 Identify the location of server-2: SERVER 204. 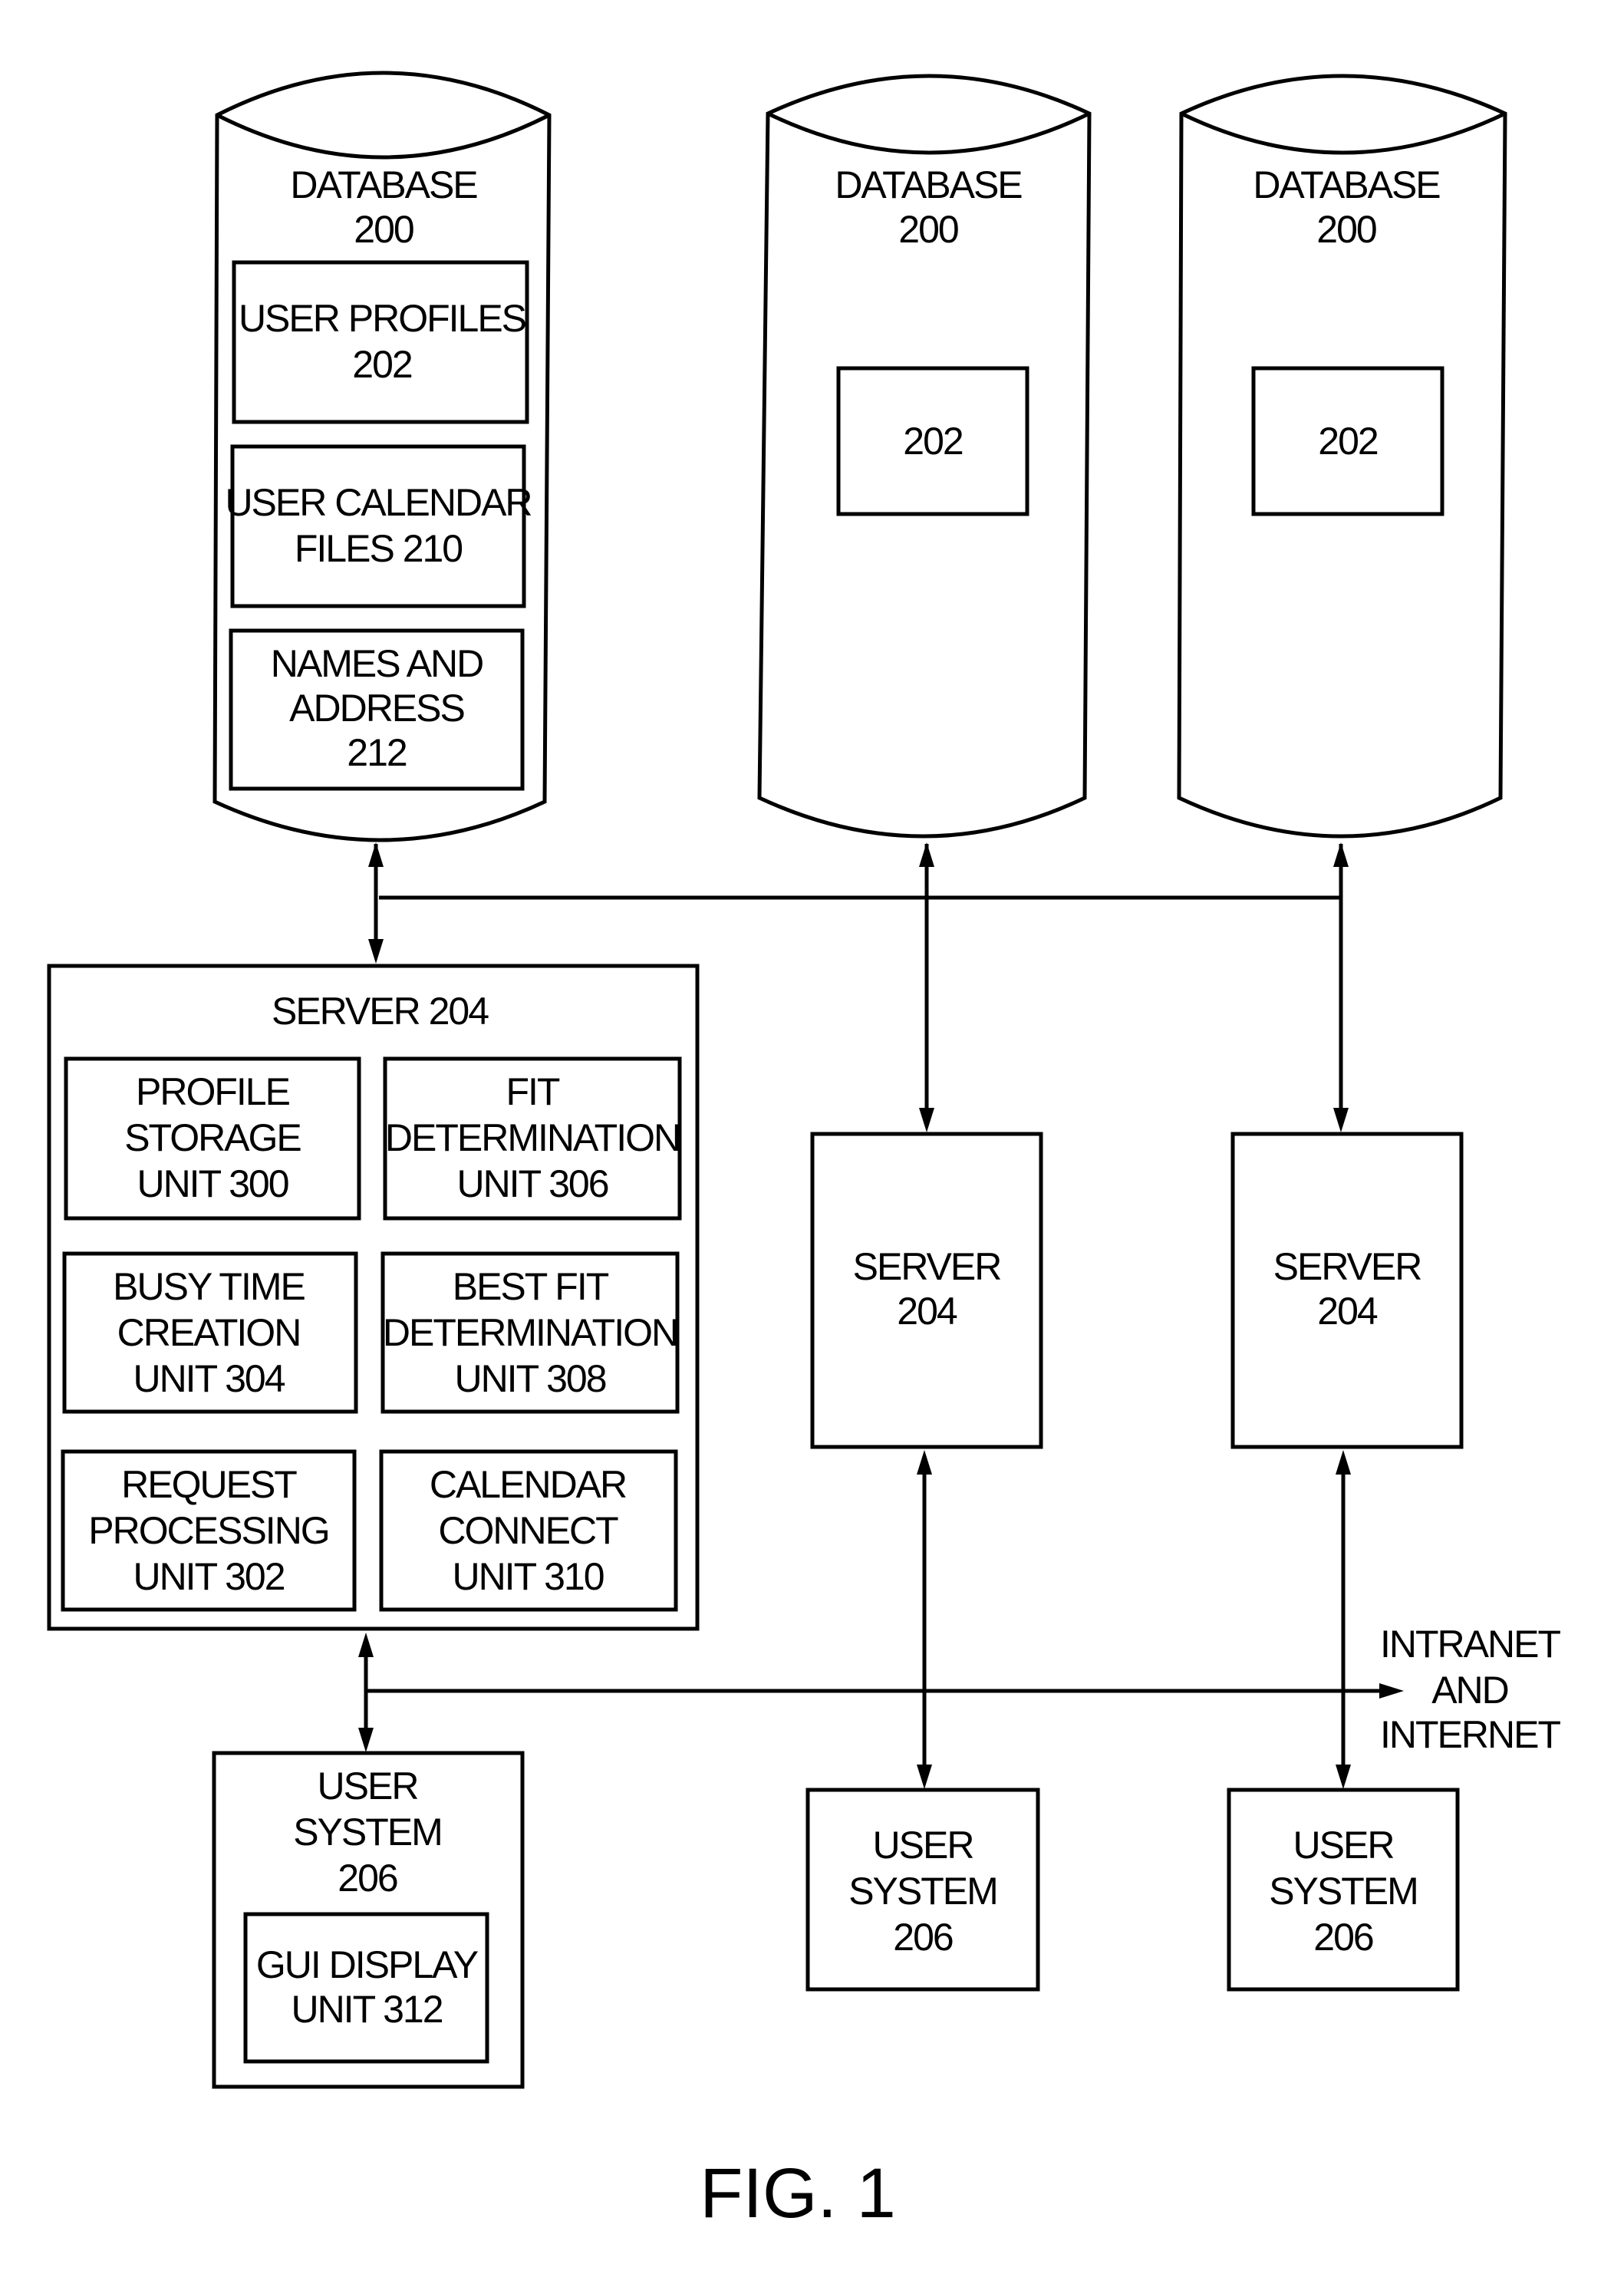
(926, 1290).